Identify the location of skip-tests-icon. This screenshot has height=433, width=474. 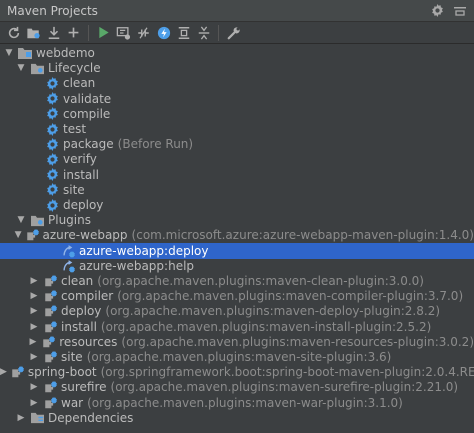
(163, 33).